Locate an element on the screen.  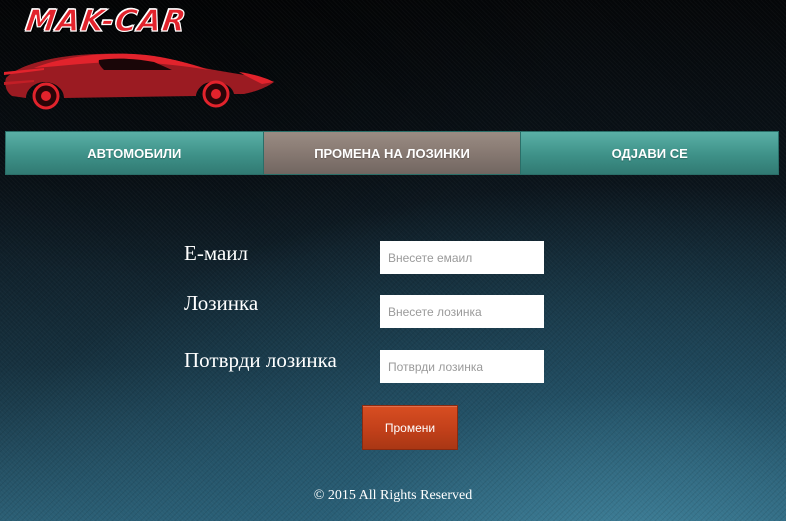
email-label: E-маил is located at coordinates (216, 253).